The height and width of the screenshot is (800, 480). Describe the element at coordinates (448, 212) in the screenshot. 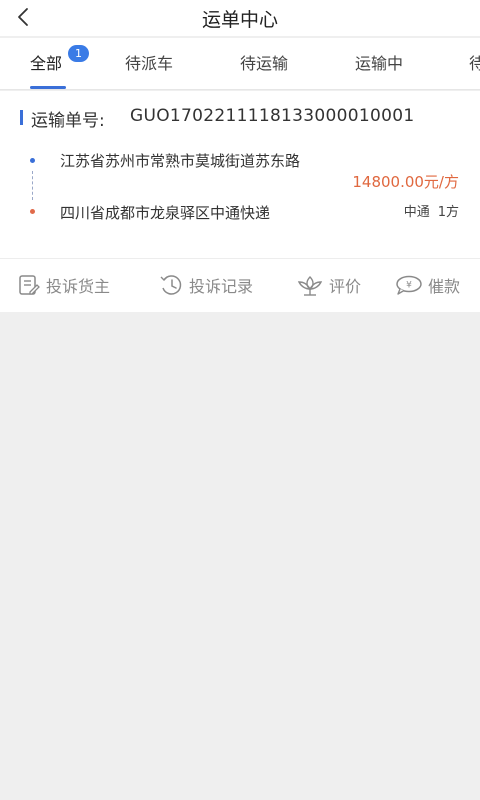

I see `cargo-quantity: 1方` at that location.